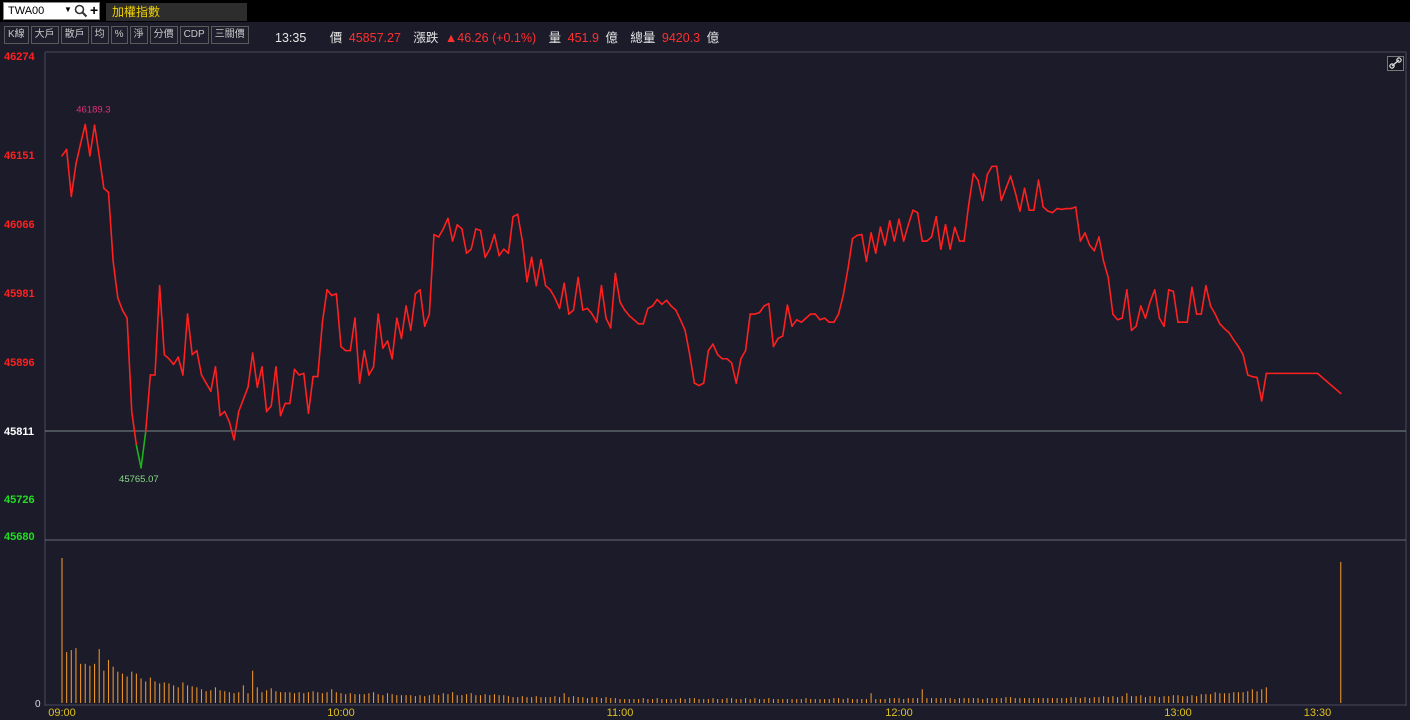 This screenshot has height=720, width=1410. I want to click on time-tick-label: 10:00, so click(341, 713).